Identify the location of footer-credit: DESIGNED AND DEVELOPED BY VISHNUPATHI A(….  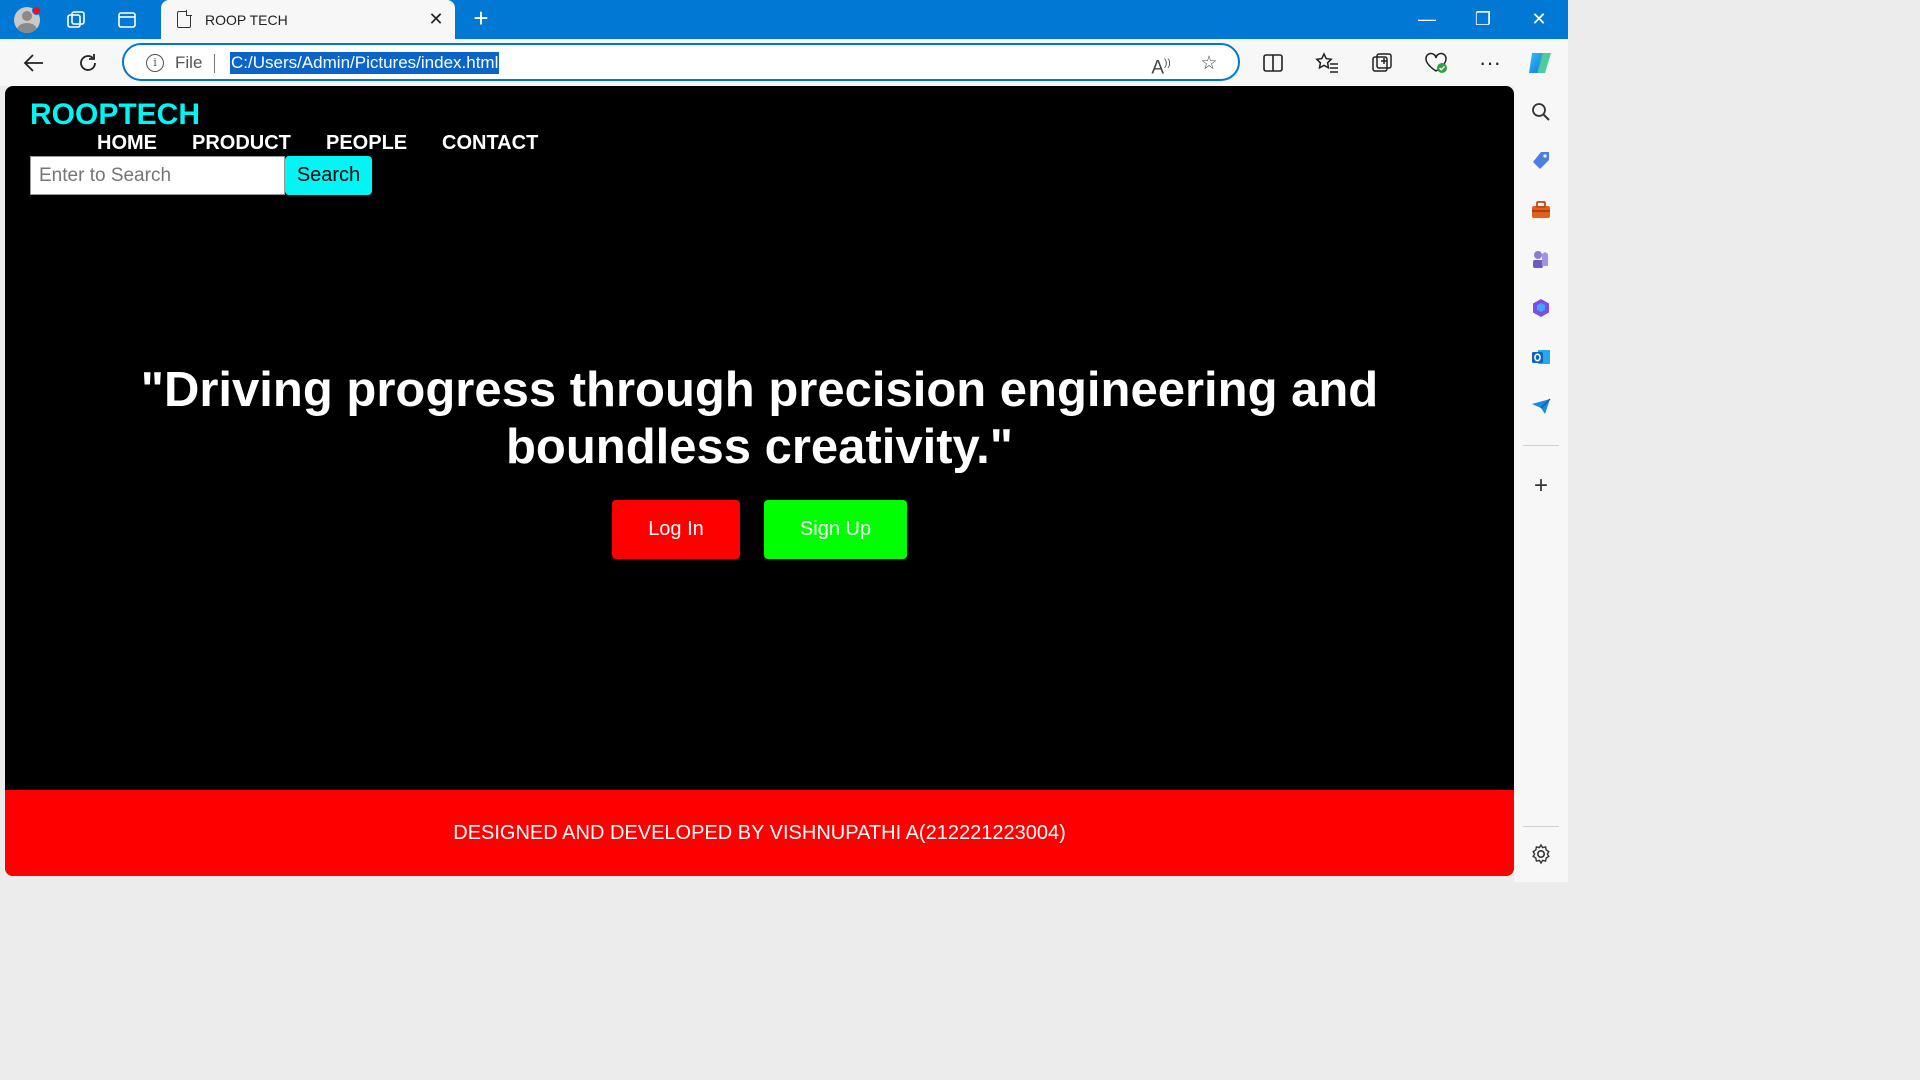
(759, 833).